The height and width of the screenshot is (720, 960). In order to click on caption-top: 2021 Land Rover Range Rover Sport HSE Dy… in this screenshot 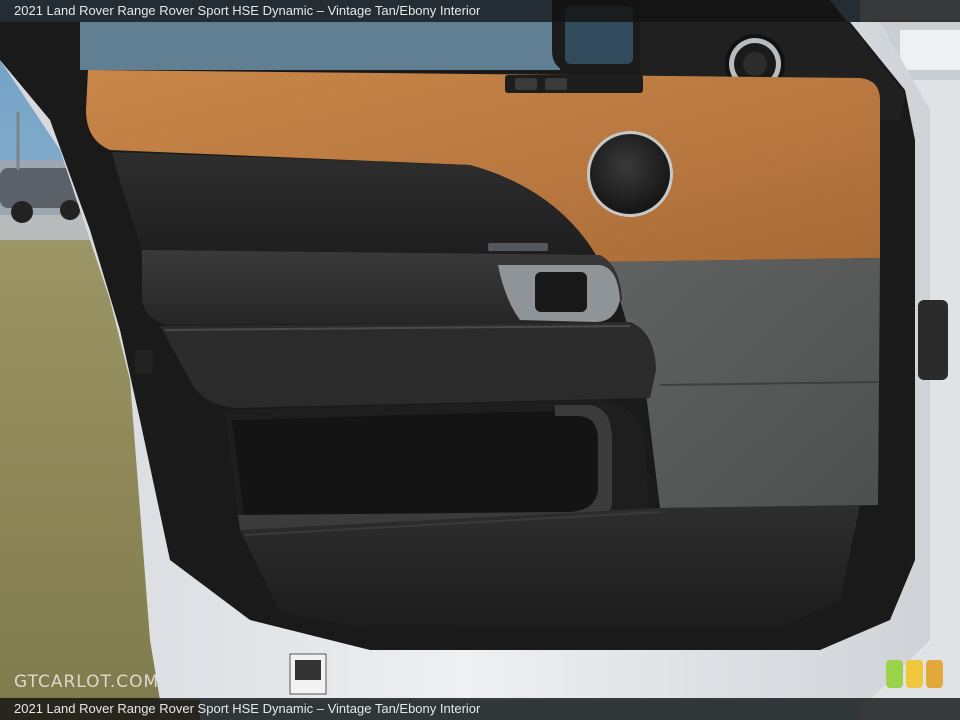, I will do `click(480, 11)`.